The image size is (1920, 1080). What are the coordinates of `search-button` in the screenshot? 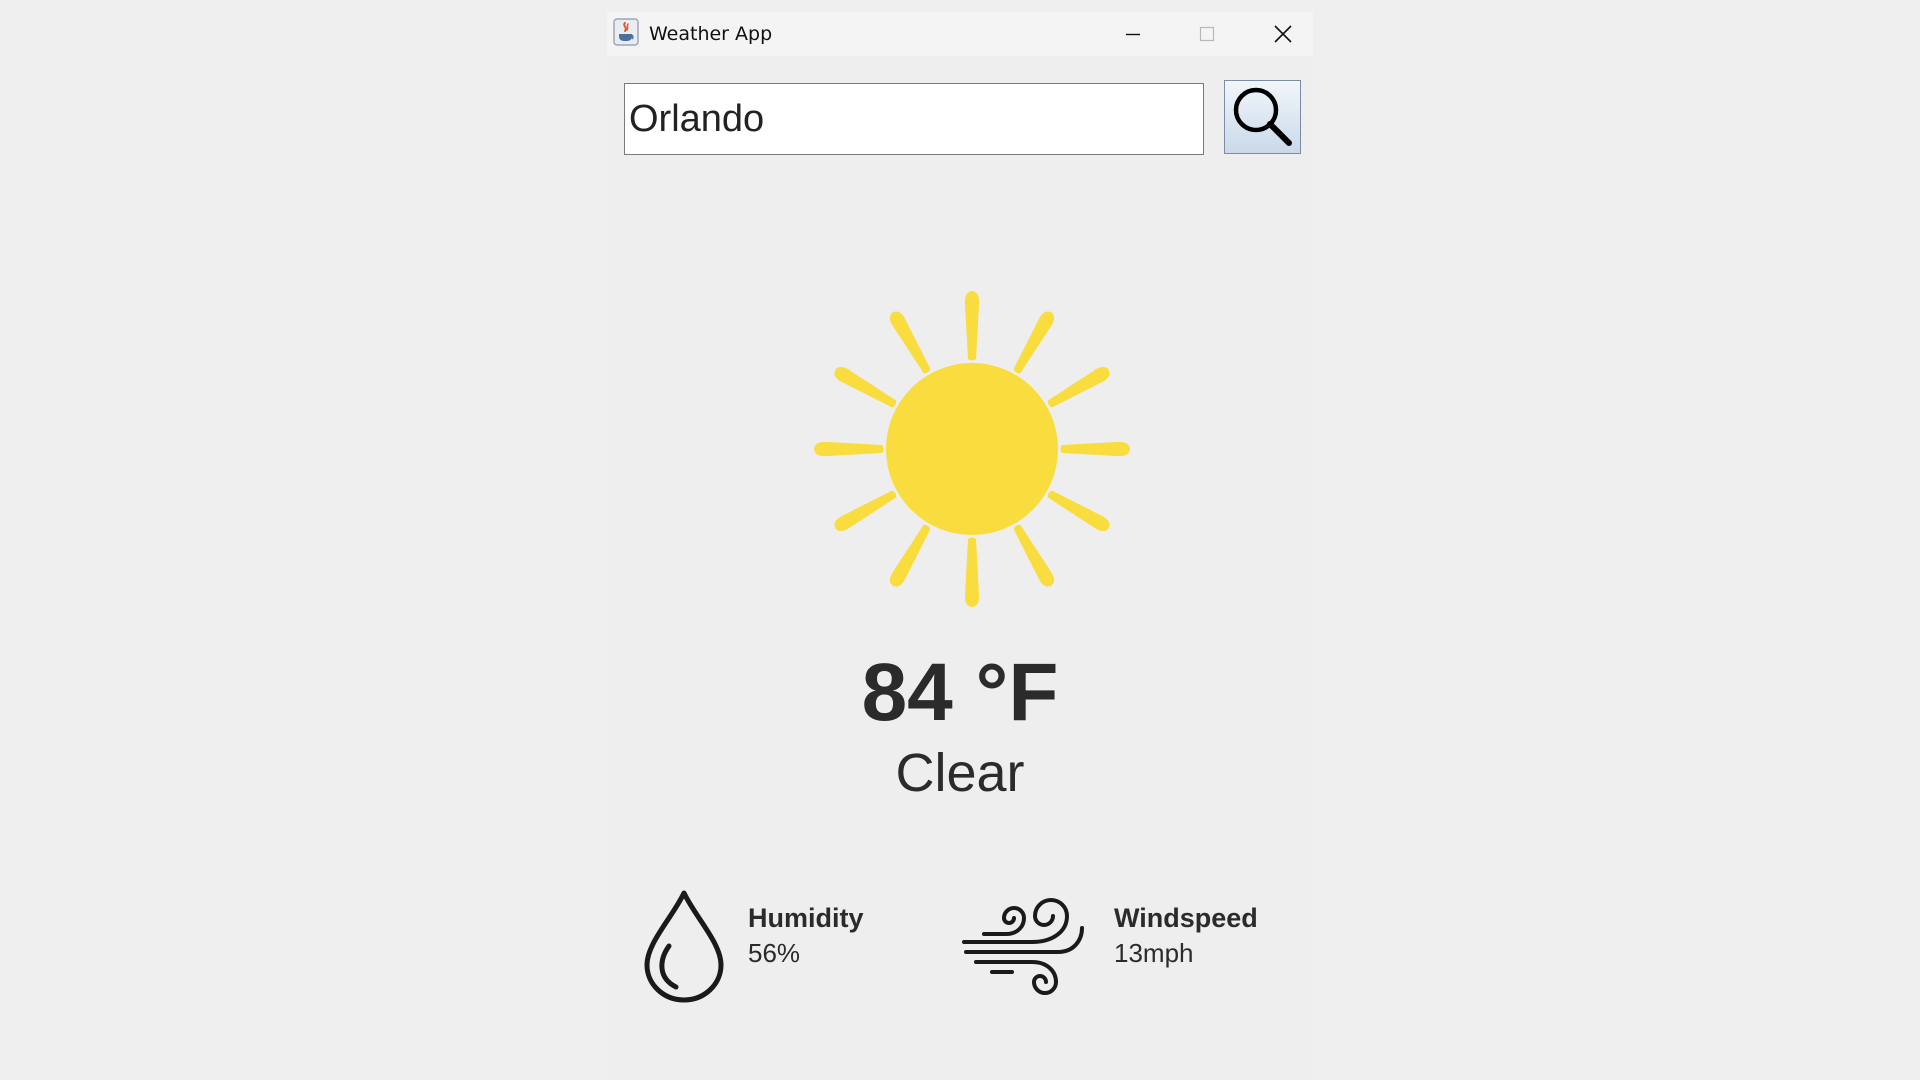 It's located at (1262, 117).